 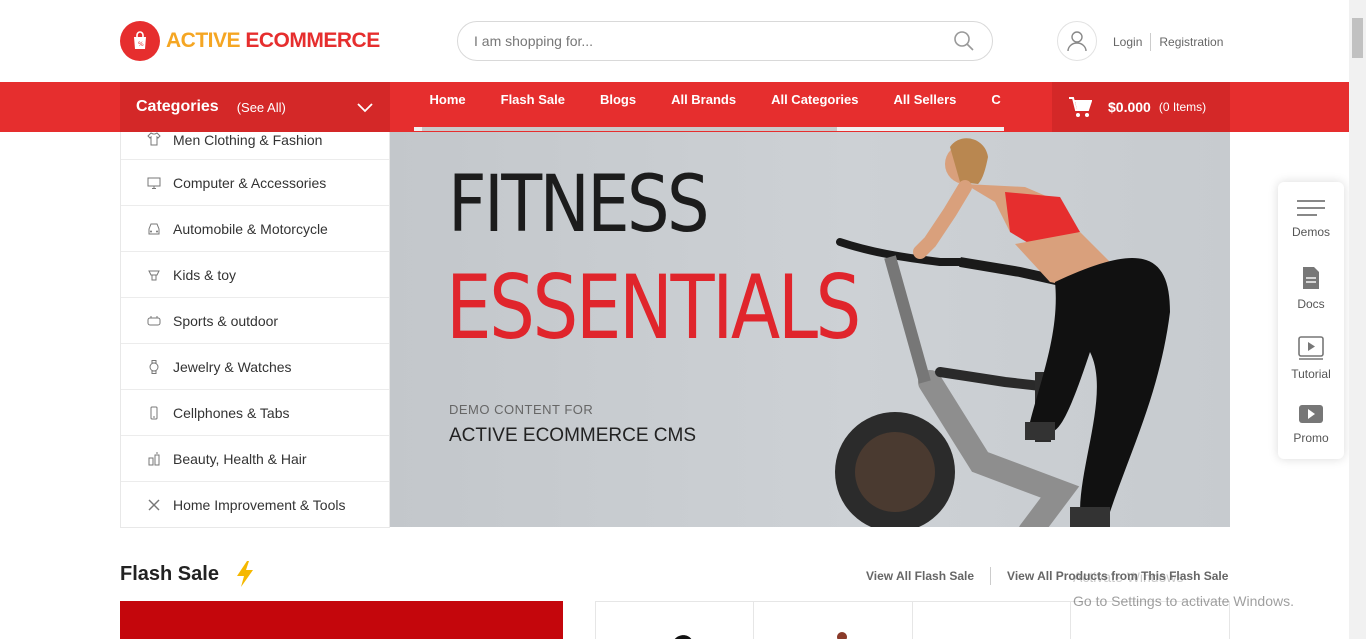 I want to click on sports-icon, so click(x=154, y=321).